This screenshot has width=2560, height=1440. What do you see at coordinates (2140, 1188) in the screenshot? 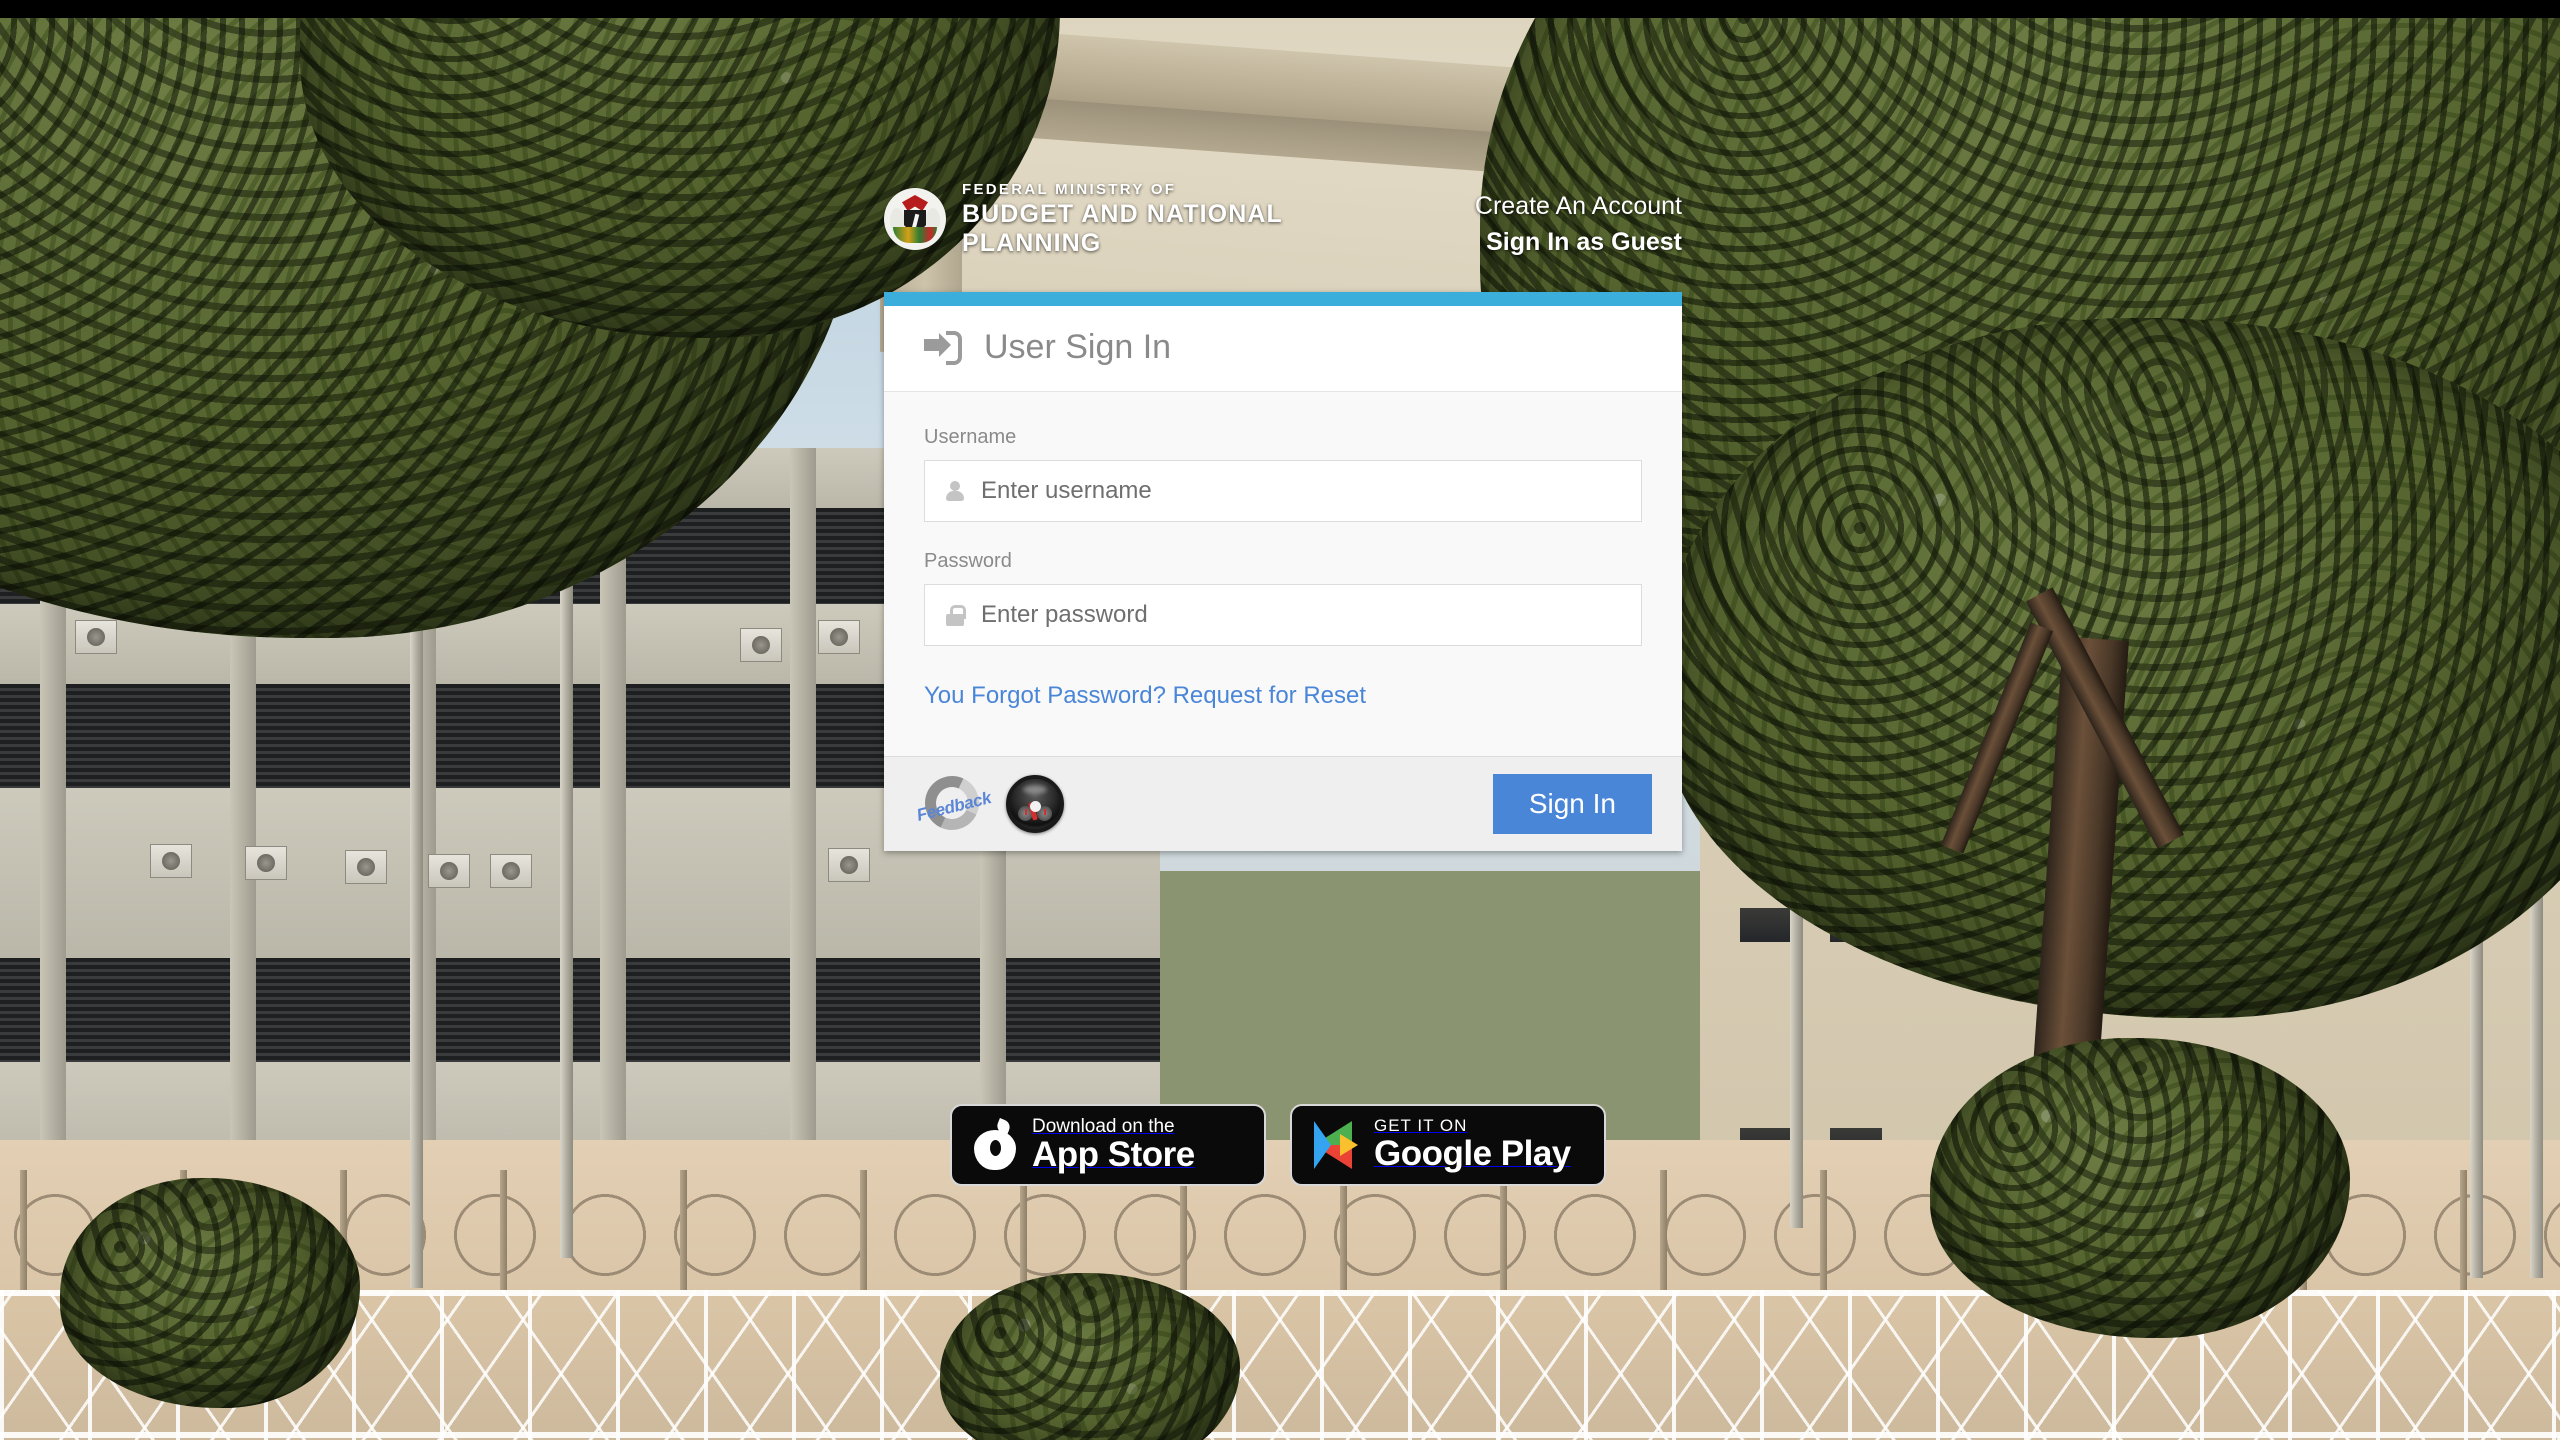
I see `tree-canopy-low` at bounding box center [2140, 1188].